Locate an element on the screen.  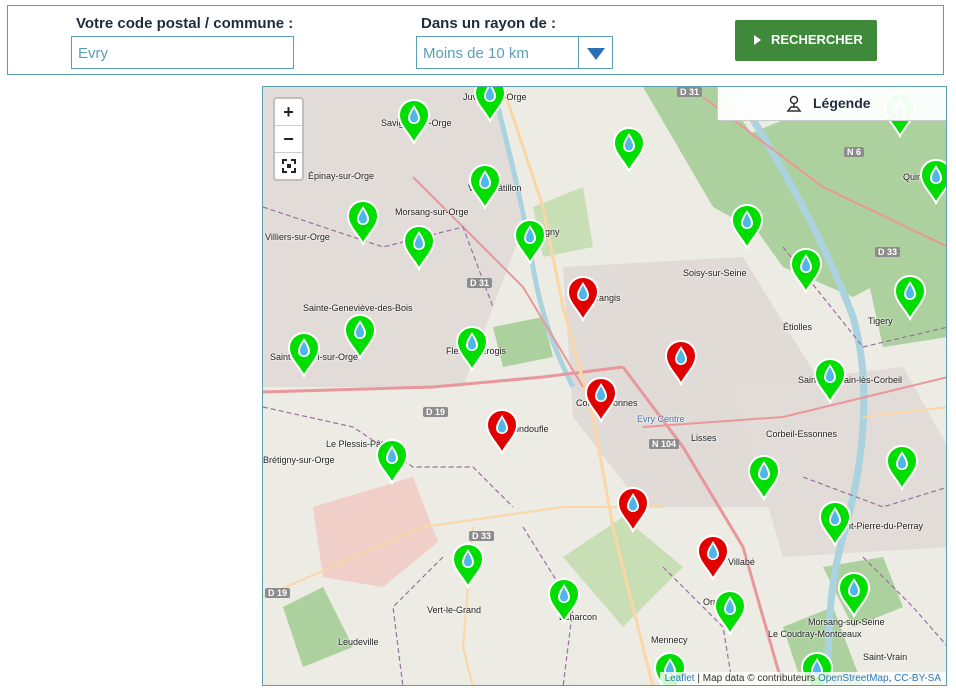
town-label: Tigery is located at coordinates (880, 321).